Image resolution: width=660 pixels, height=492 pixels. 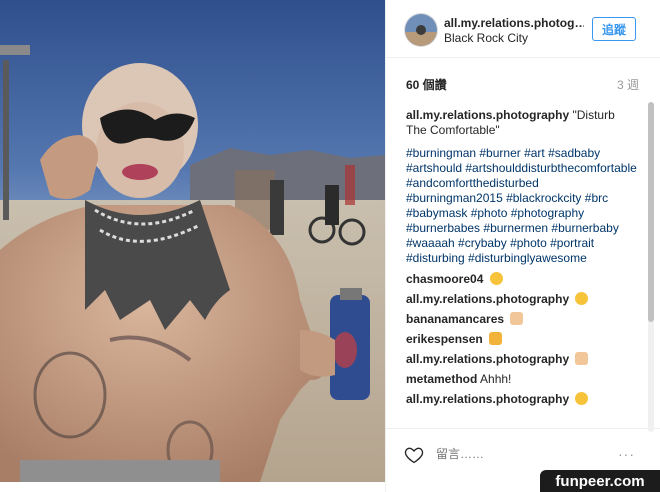 I want to click on scrollbar-thumb, so click(x=651, y=212).